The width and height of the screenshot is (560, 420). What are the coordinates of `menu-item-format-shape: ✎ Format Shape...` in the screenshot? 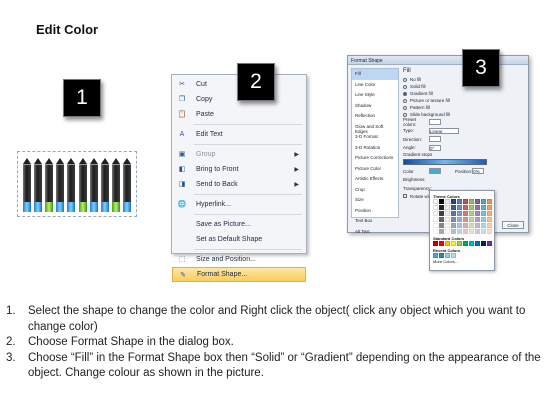 It's located at (239, 274).